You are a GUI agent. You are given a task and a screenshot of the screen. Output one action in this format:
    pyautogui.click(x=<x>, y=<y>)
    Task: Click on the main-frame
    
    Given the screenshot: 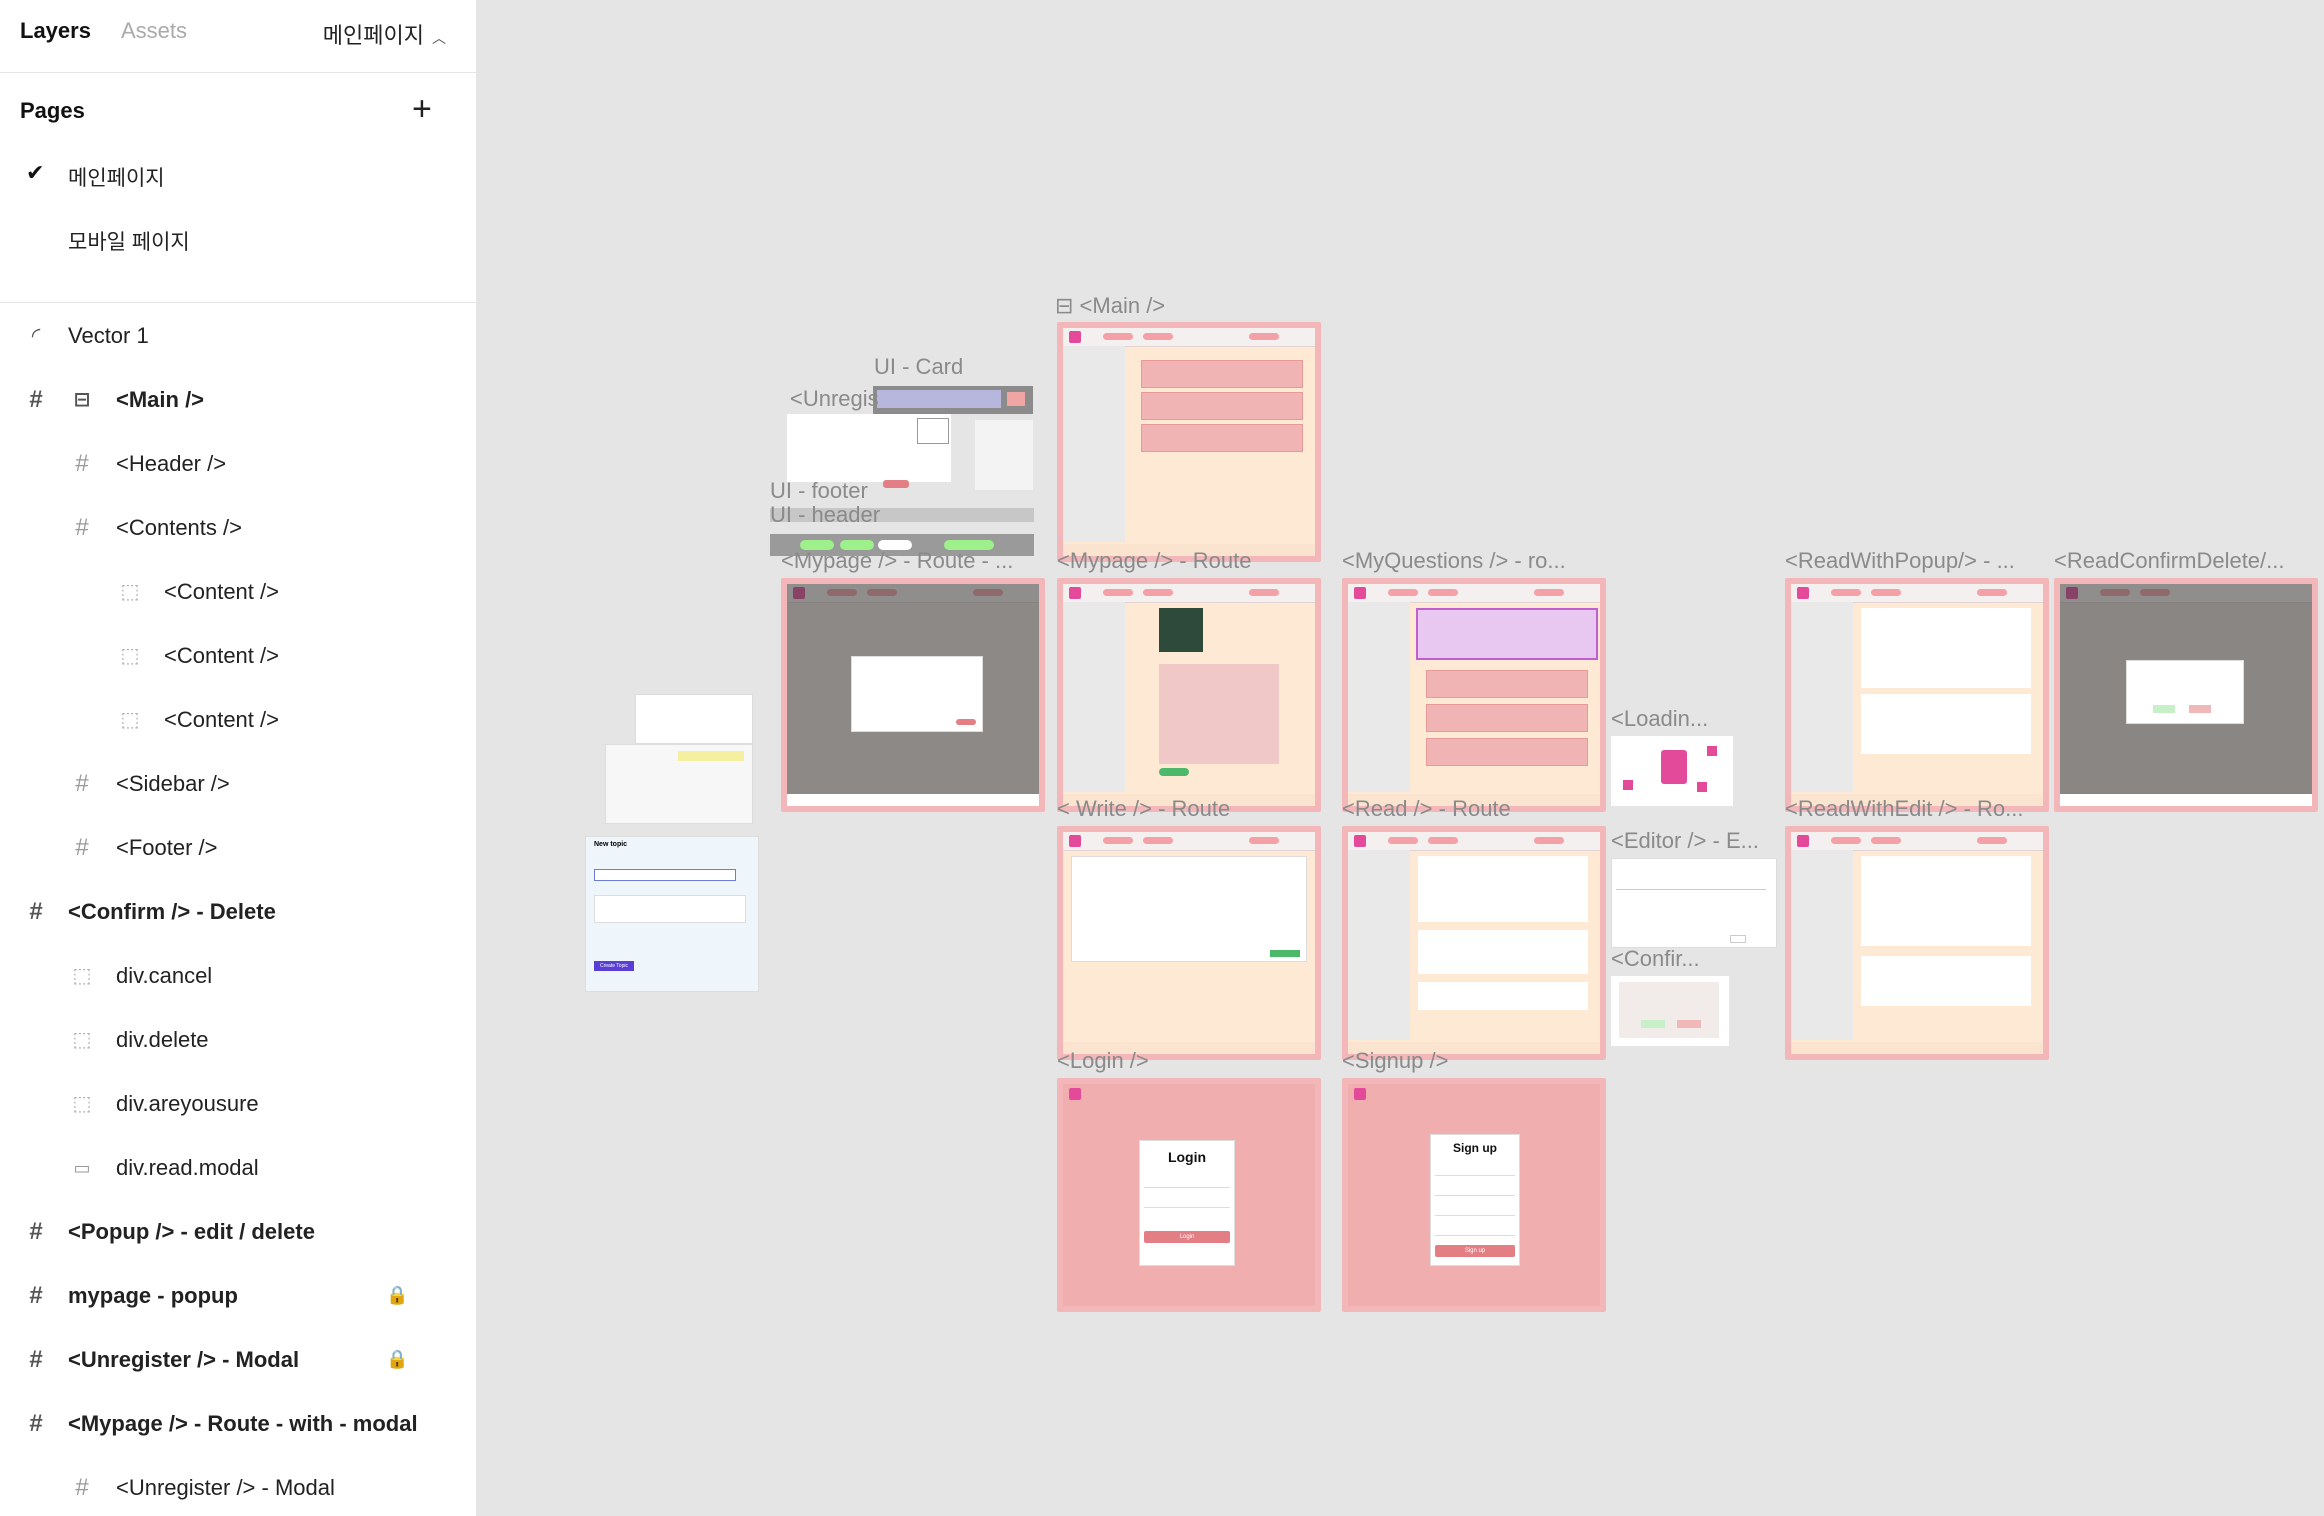 What is the action you would take?
    pyautogui.click(x=1189, y=442)
    